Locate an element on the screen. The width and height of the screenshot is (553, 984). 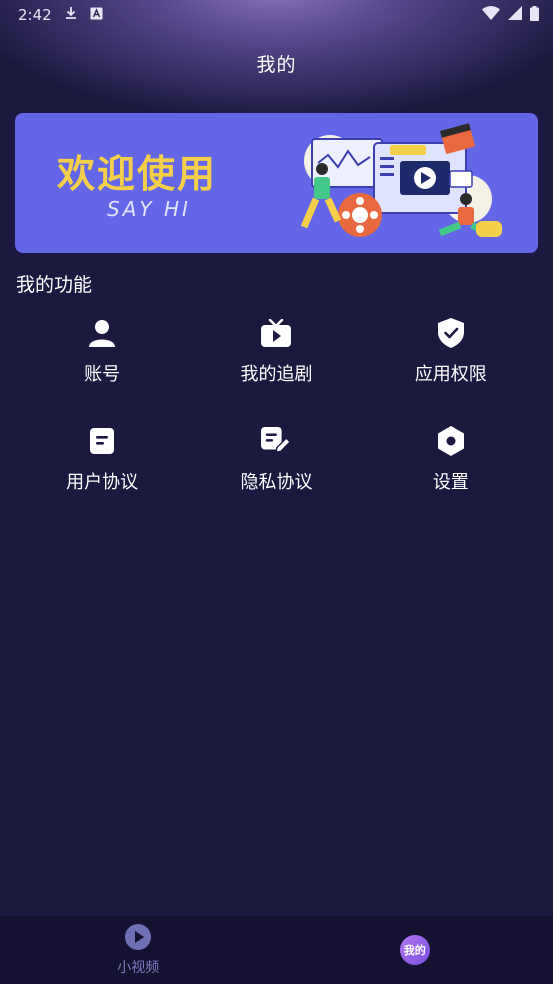
hexagon-settings-icon is located at coordinates (451, 441).